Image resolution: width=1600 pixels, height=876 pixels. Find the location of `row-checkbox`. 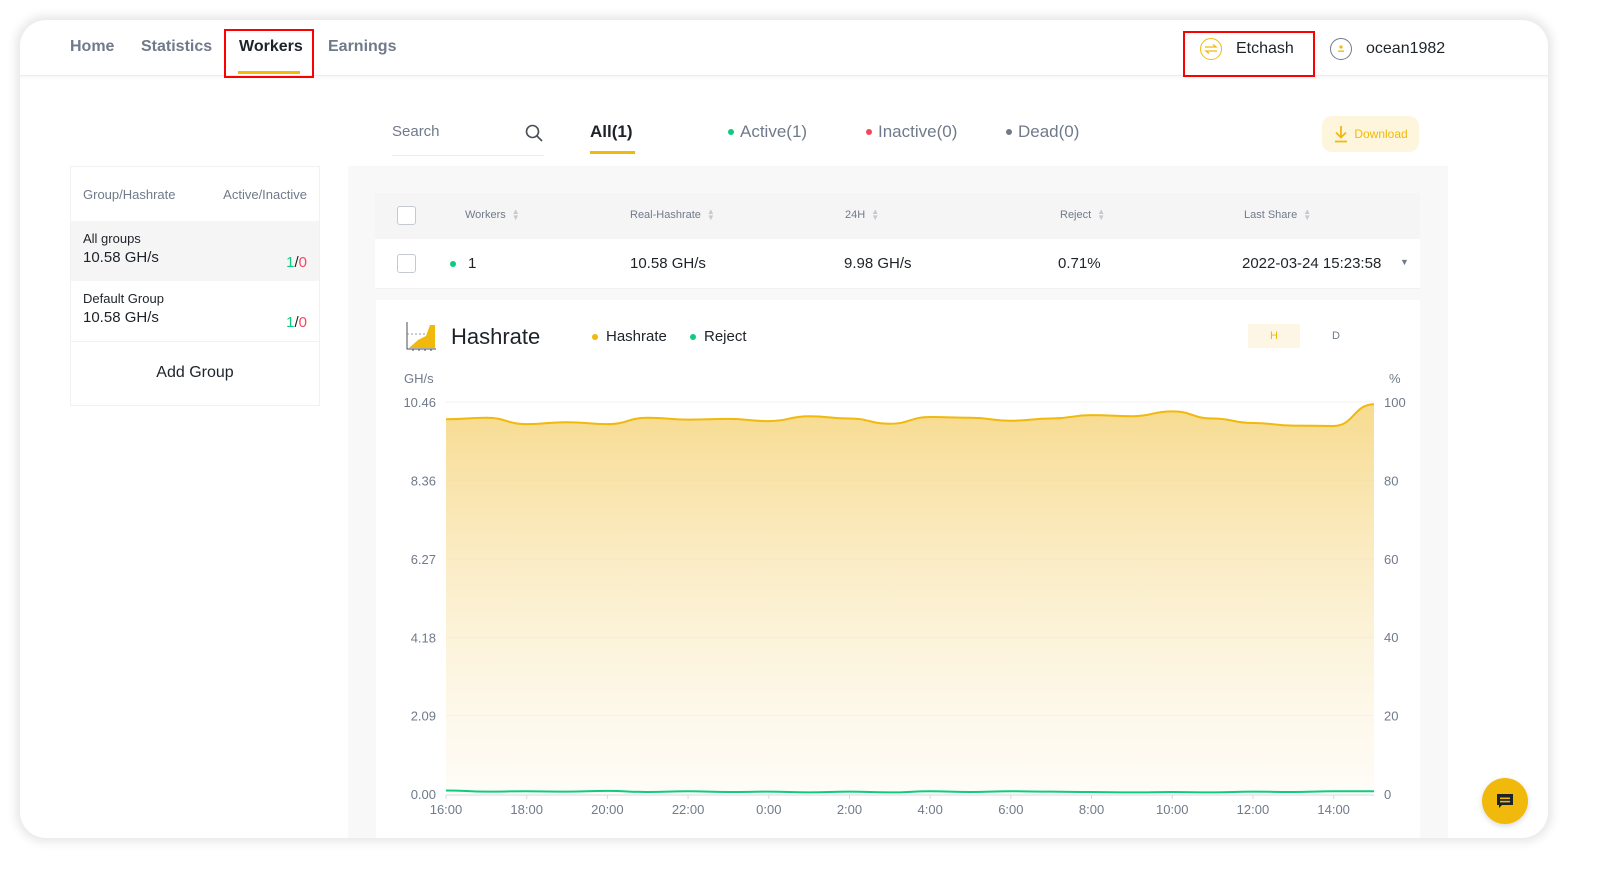

row-checkbox is located at coordinates (406, 263).